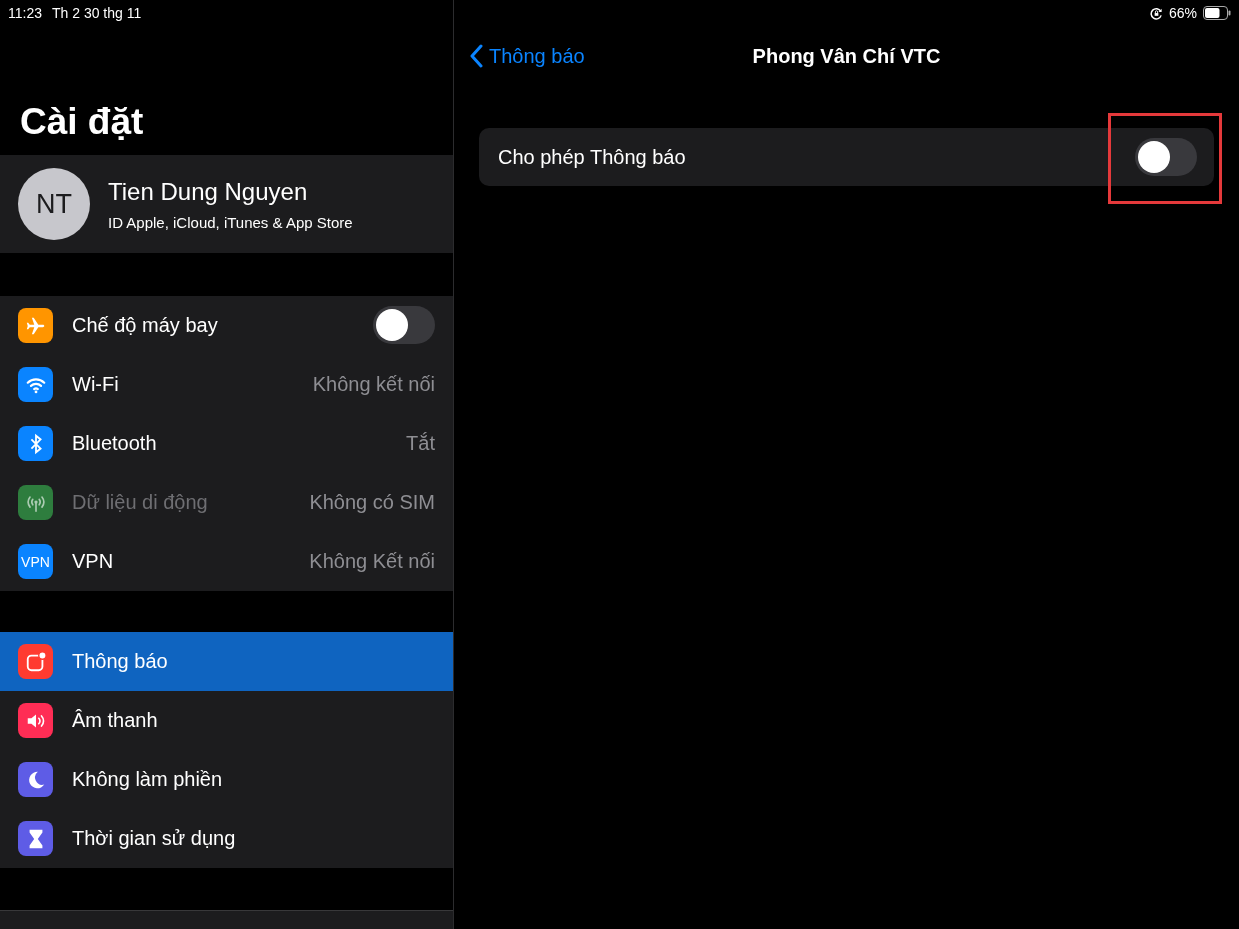 This screenshot has height=929, width=1239. What do you see at coordinates (1217, 13) in the screenshot?
I see `battery-icon` at bounding box center [1217, 13].